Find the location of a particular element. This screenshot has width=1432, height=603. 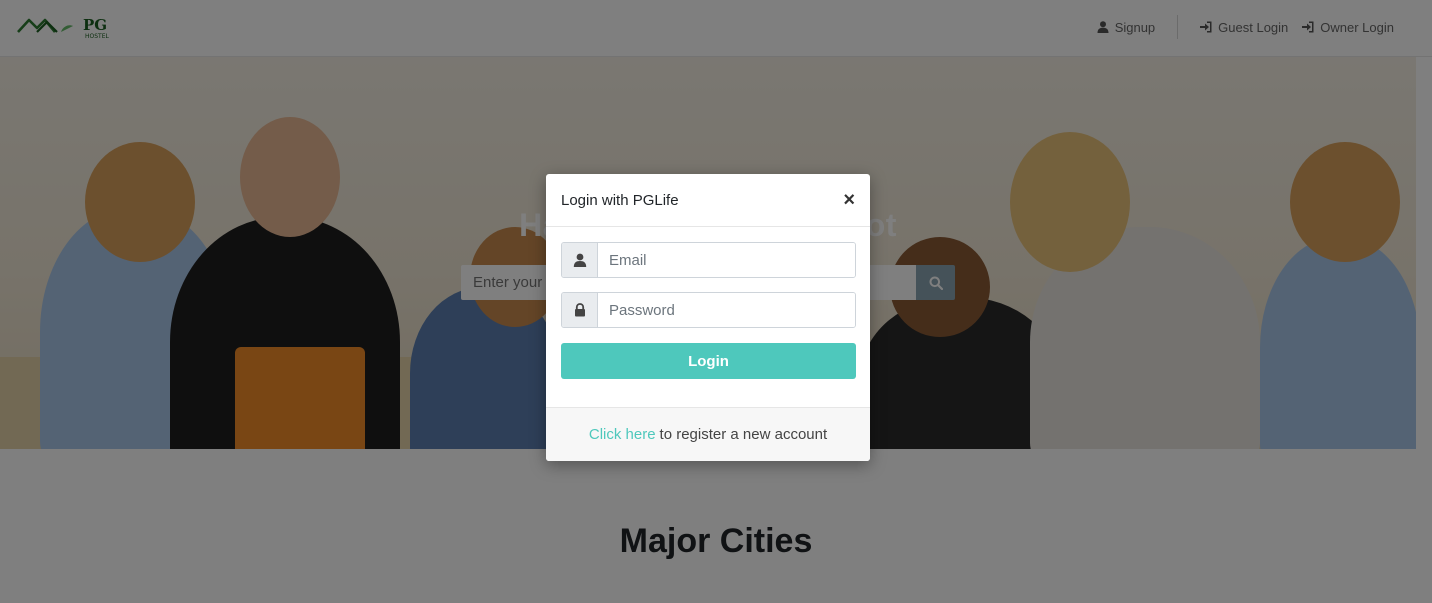

password-addon is located at coordinates (580, 310).